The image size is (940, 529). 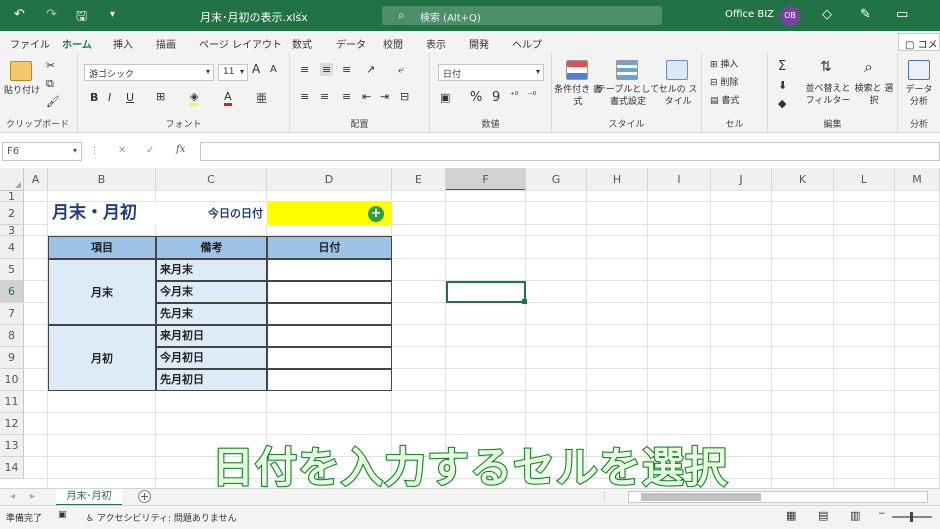 I want to click on align-middle-icon: ≡, so click(x=327, y=69).